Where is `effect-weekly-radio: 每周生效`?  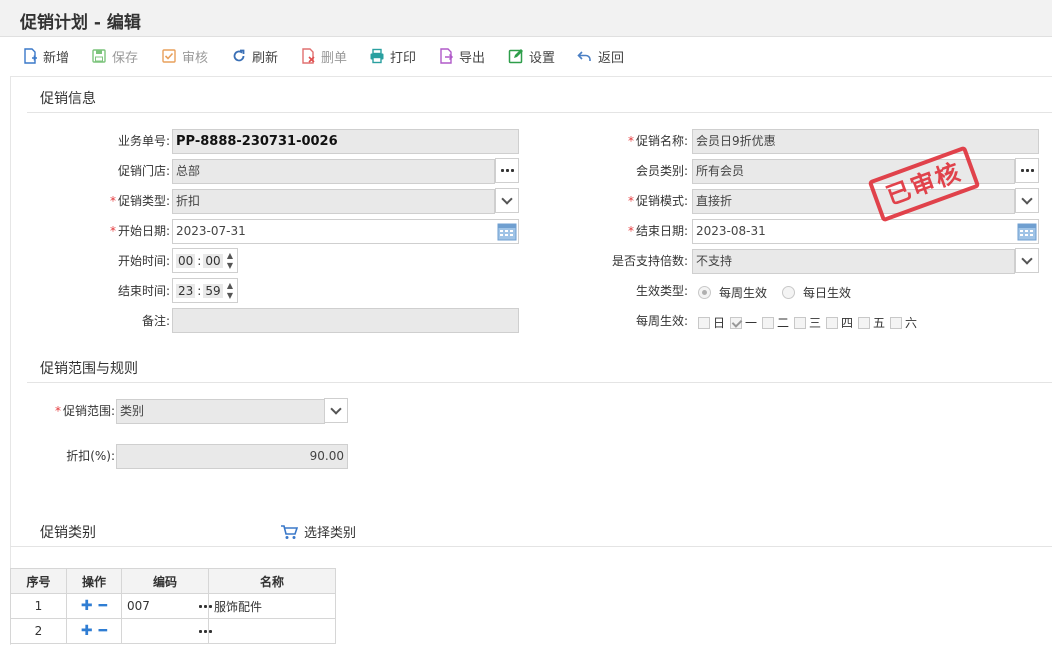 effect-weekly-radio: 每周生效 is located at coordinates (732, 292).